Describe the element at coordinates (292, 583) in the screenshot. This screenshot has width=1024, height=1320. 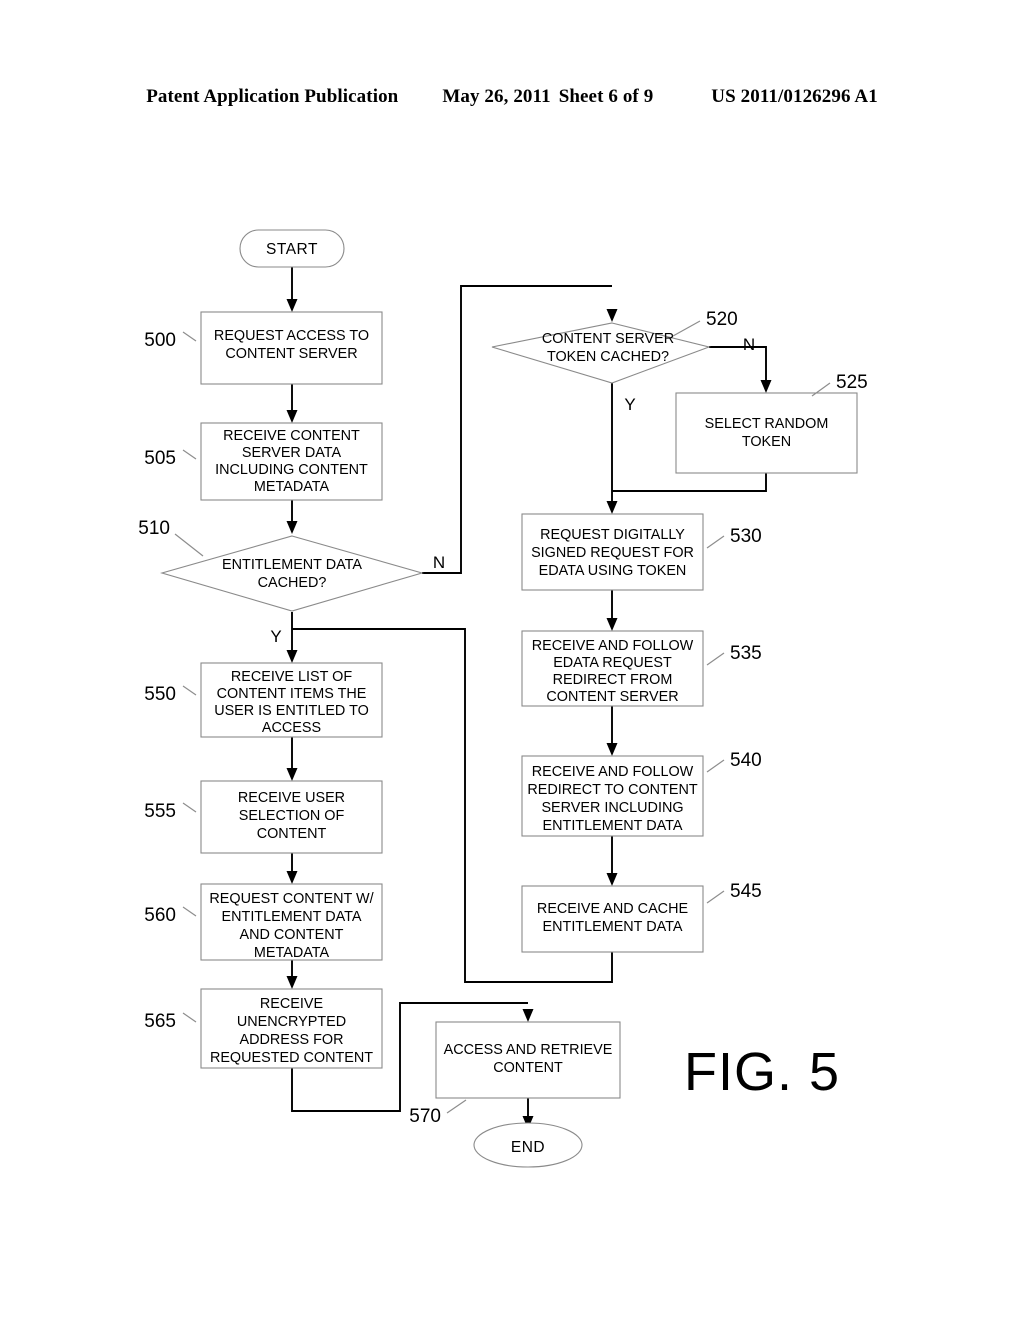
I see `node-510-line-1: CACHED?` at that location.